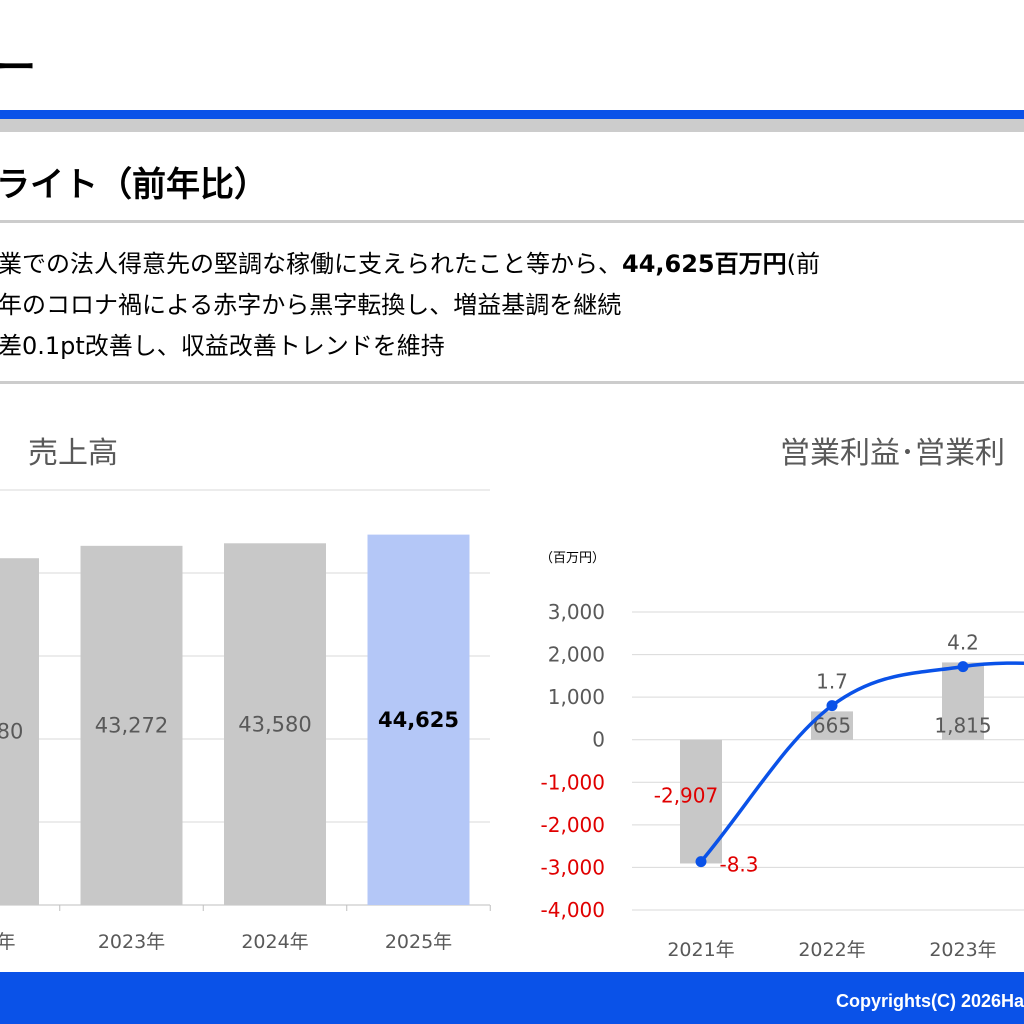  Describe the element at coordinates (803, 264) in the screenshot. I see `bullet-tail-1: (前` at that location.